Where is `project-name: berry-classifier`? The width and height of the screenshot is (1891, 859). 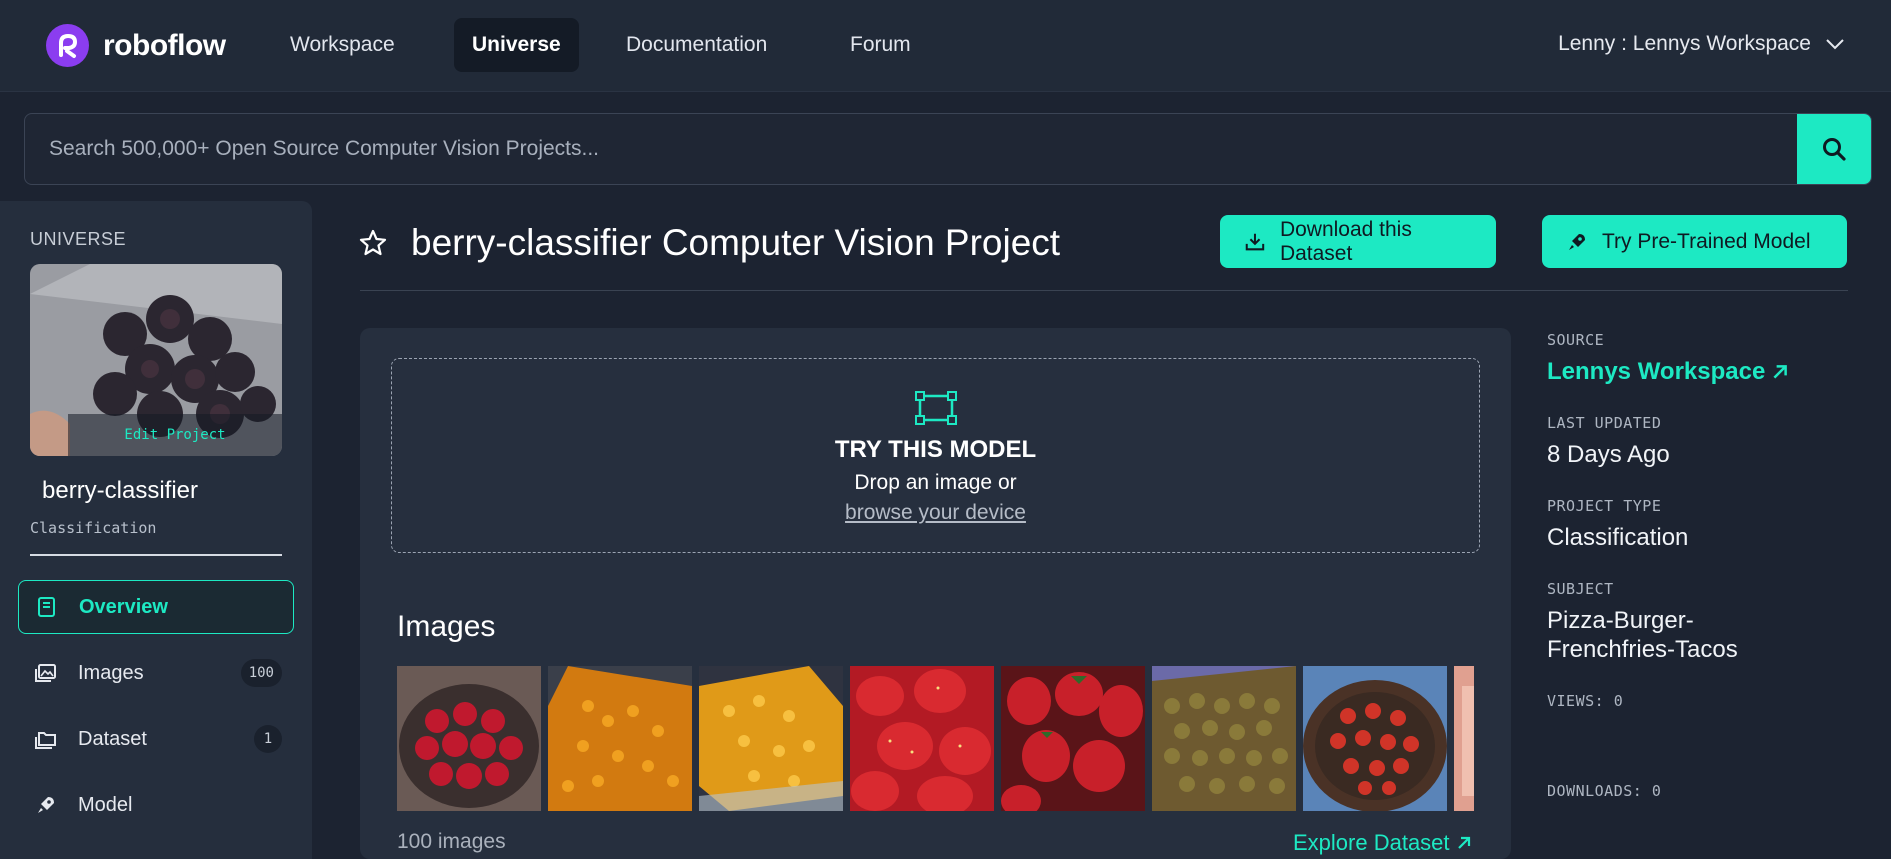 project-name: berry-classifier is located at coordinates (120, 490).